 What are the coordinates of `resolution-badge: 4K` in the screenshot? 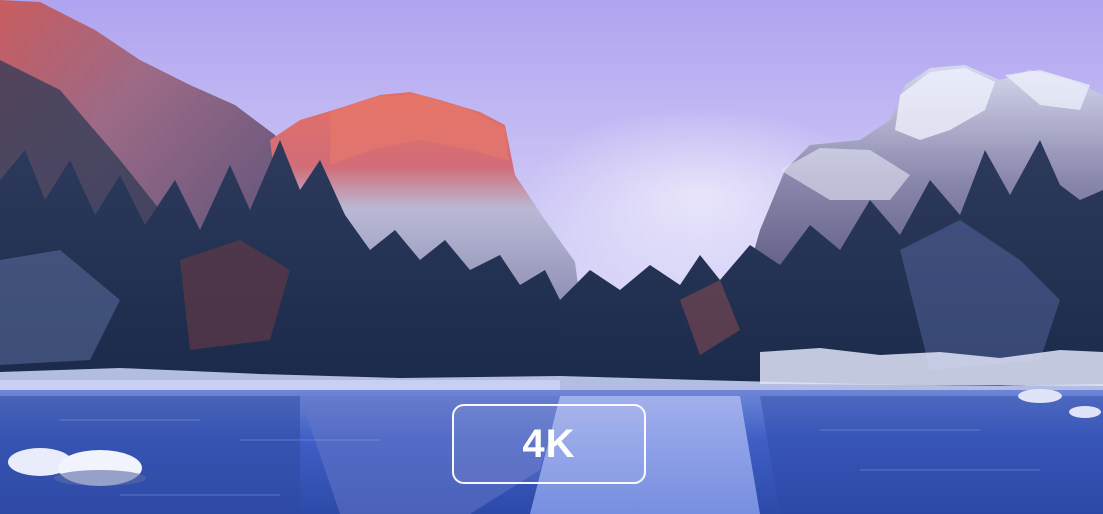 It's located at (549, 444).